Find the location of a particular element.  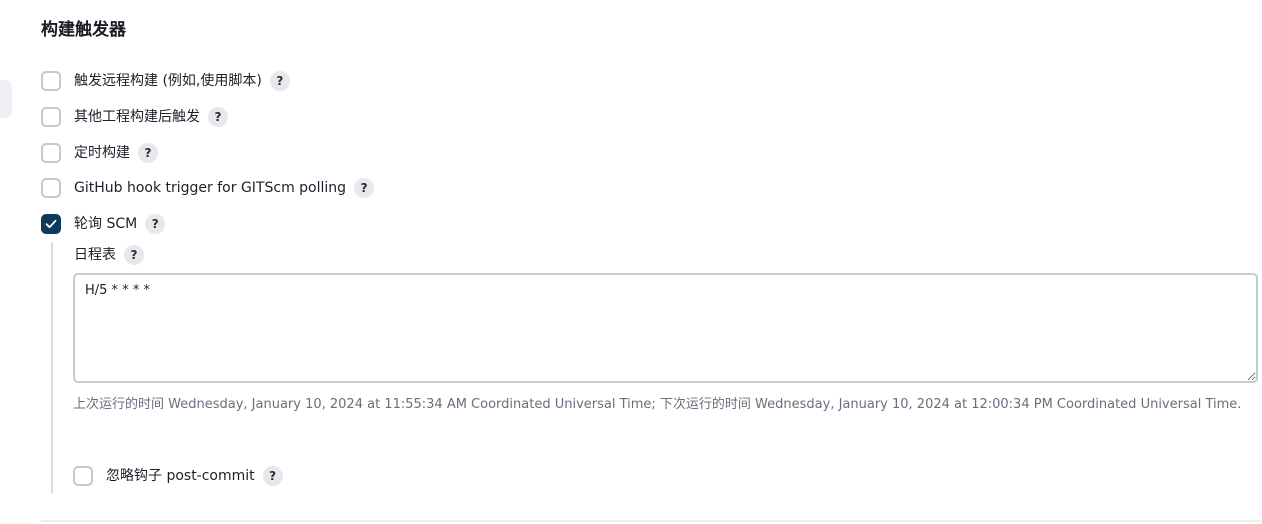

trigger-remote-build-label: 触发远程构建 (例如,使用脚本) is located at coordinates (168, 81).